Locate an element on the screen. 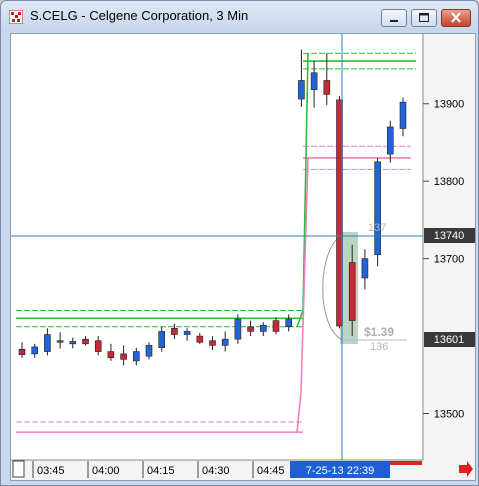 The height and width of the screenshot is (486, 479). minimize-icon is located at coordinates (394, 21).